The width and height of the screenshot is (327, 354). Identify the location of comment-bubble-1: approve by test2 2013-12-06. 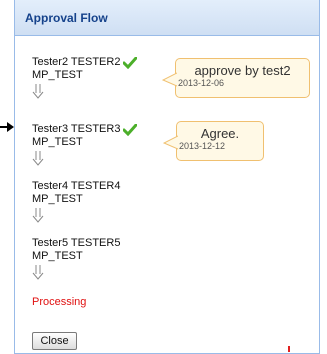
(236, 78).